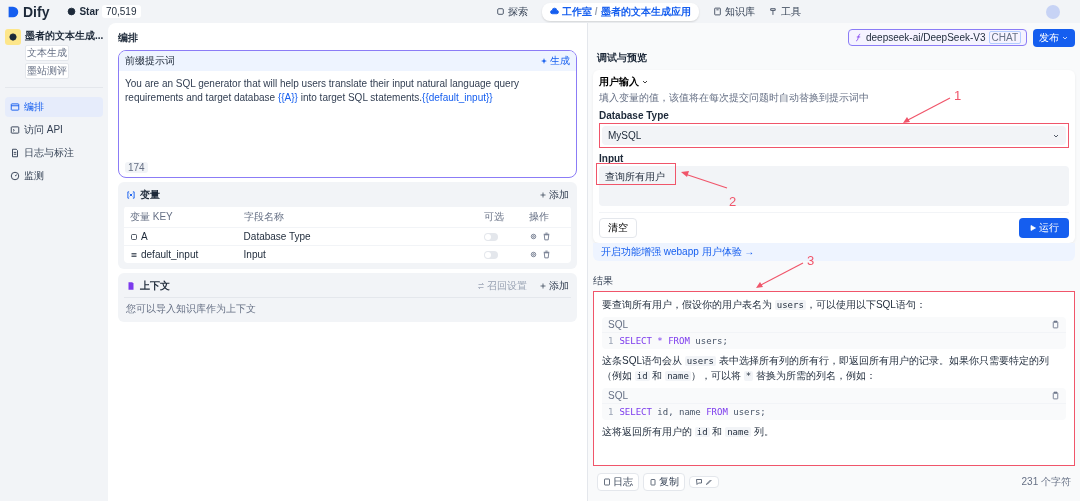 The width and height of the screenshot is (1080, 501). Describe the element at coordinates (1053, 11) in the screenshot. I see `avatar` at that location.